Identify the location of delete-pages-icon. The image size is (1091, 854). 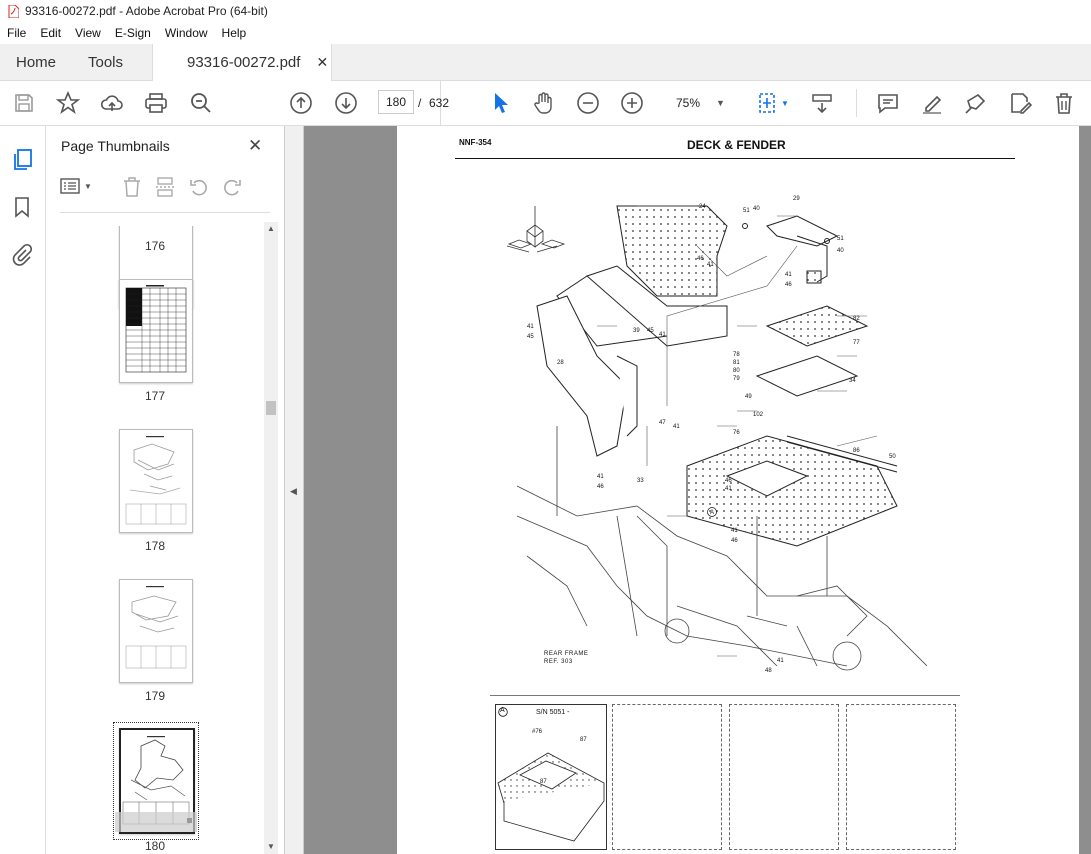
(132, 189).